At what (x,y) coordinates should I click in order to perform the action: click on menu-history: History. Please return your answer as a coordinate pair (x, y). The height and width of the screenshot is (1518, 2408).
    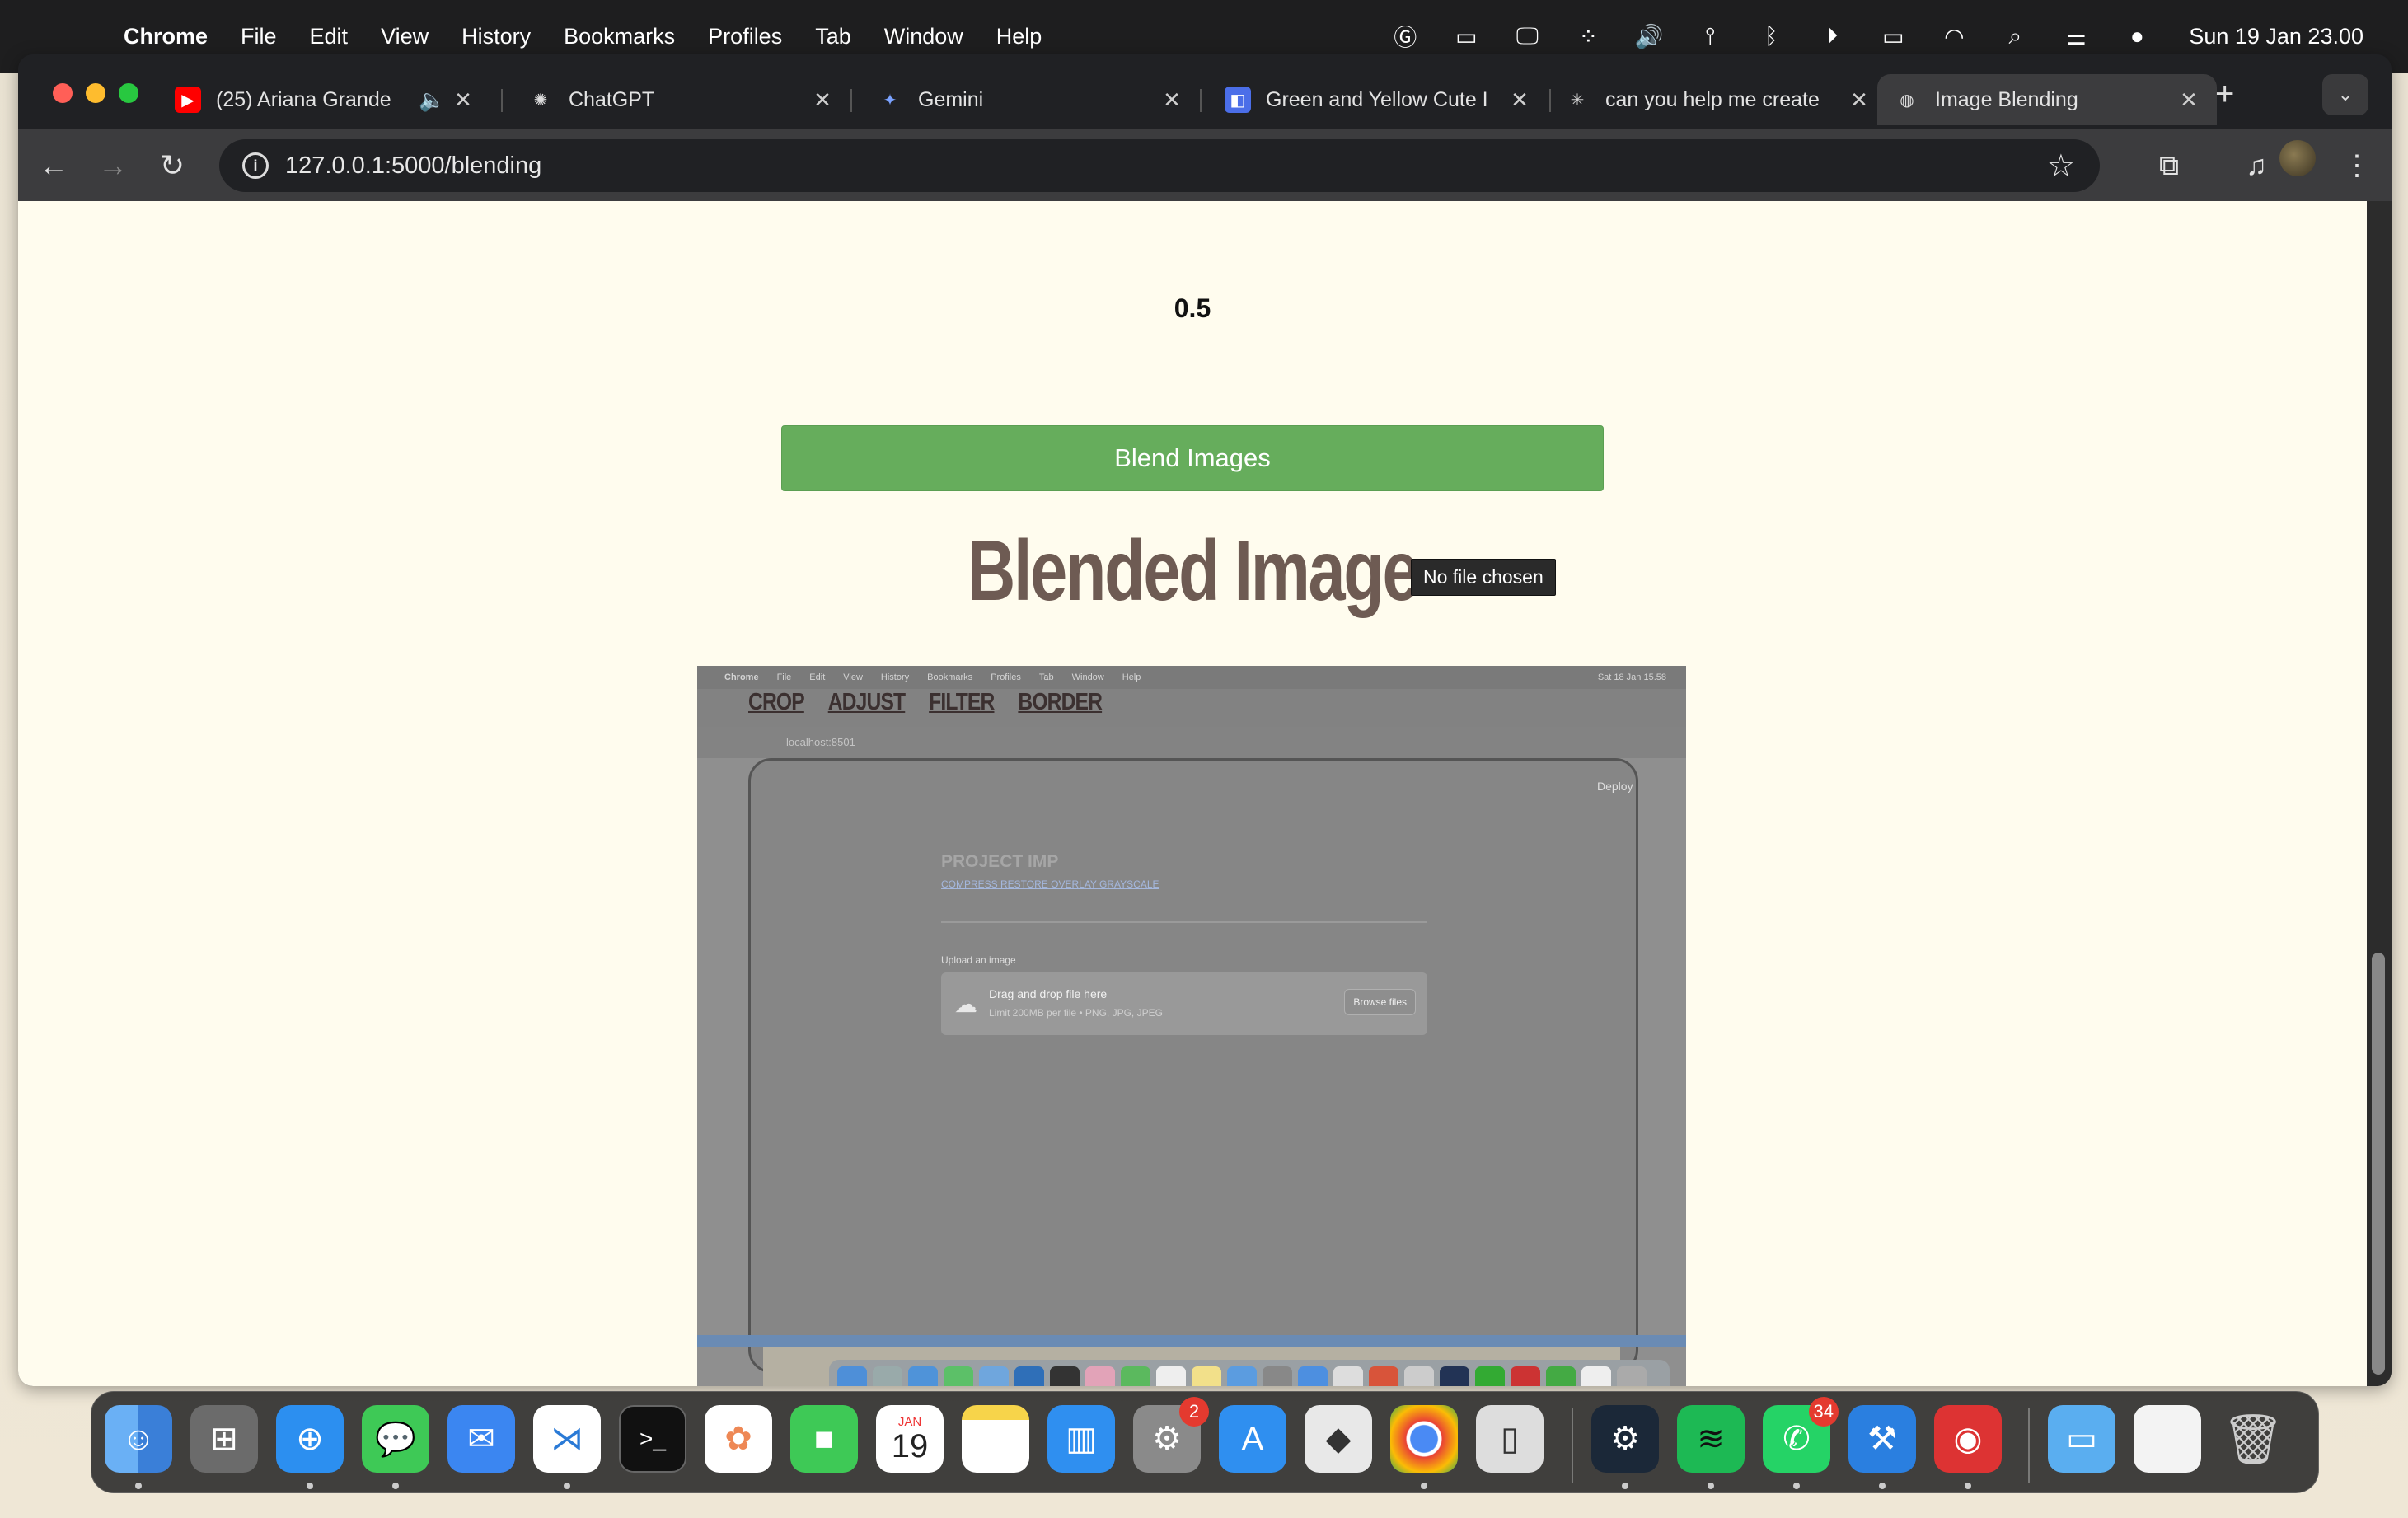
    Looking at the image, I should click on (496, 37).